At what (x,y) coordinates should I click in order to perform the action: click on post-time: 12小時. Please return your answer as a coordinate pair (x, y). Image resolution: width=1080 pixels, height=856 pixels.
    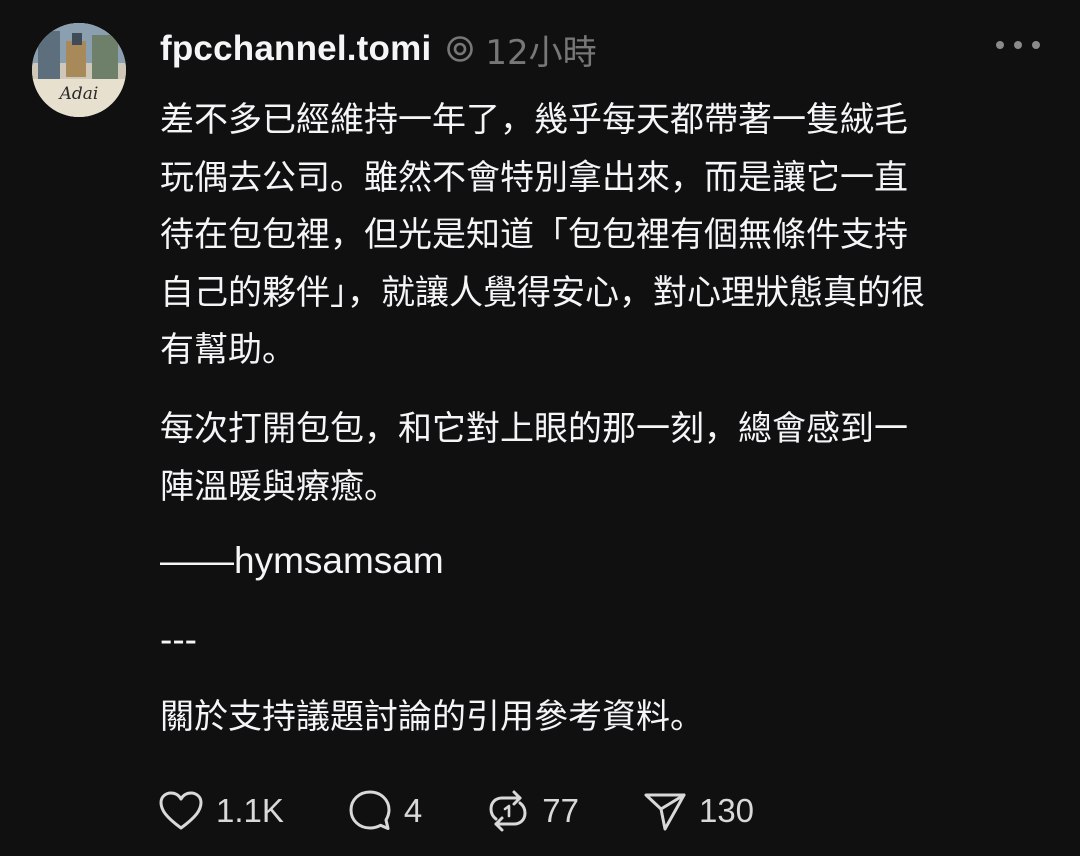
    Looking at the image, I should click on (541, 52).